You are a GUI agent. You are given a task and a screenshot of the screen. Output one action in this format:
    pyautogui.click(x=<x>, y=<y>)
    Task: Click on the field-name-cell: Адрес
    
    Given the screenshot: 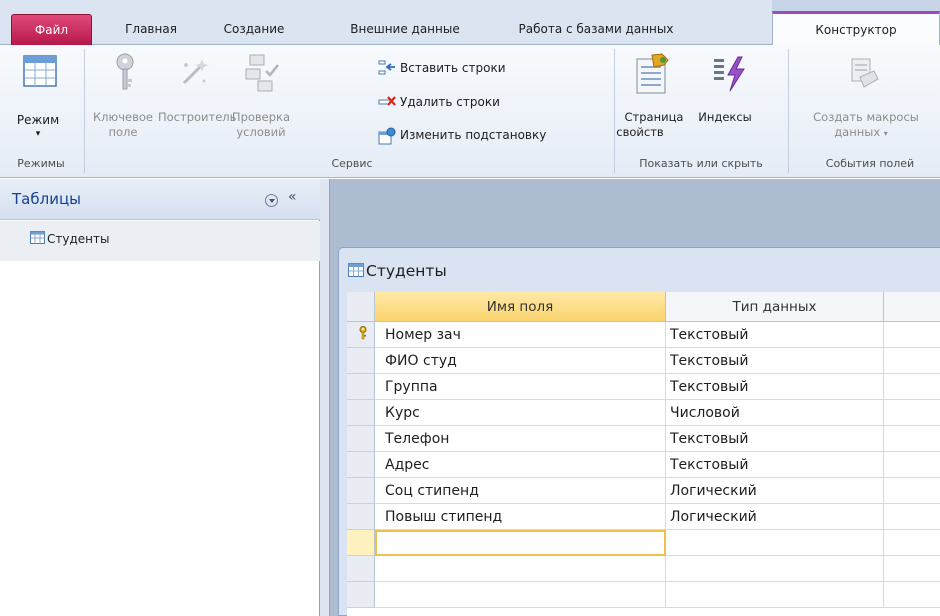 What is the action you would take?
    pyautogui.click(x=520, y=465)
    